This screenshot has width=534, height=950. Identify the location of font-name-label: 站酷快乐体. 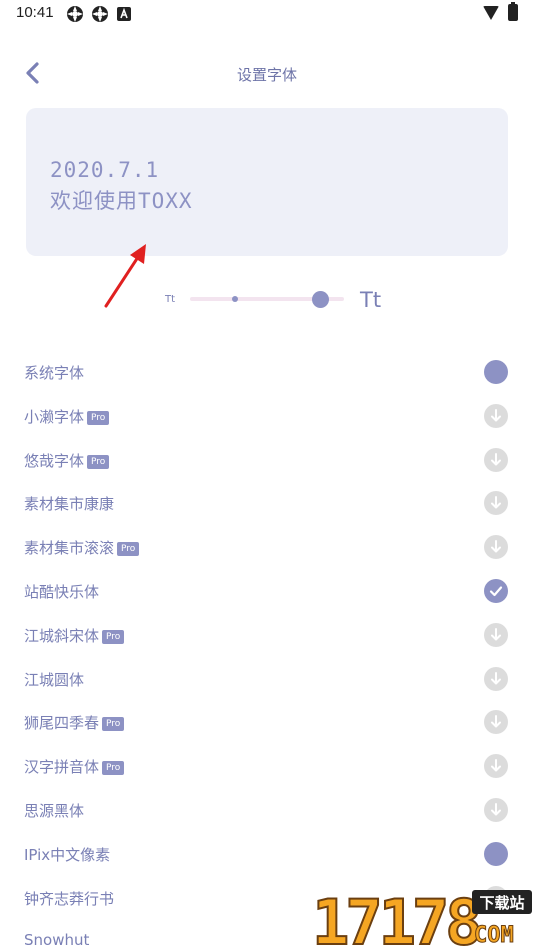
(61, 591).